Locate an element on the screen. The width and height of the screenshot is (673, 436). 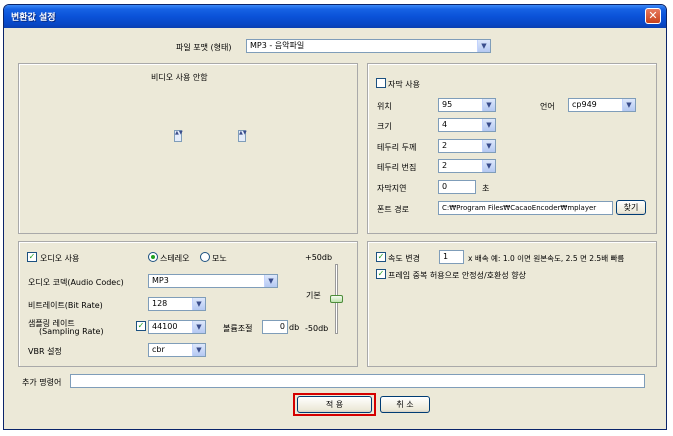
subtitle-enable-checkbox is located at coordinates (381, 83).